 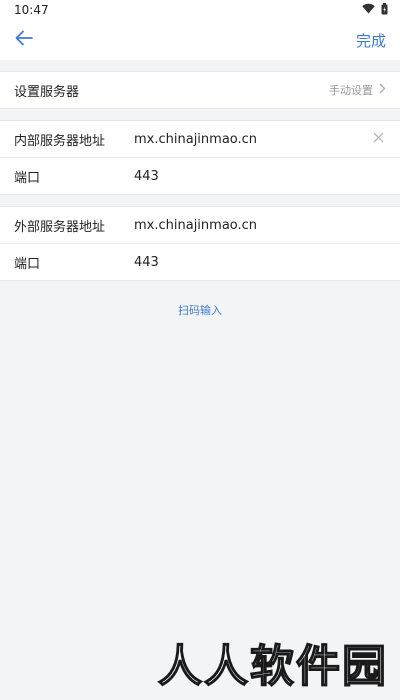 I want to click on server-setting-label: 设置服务器, so click(x=47, y=92).